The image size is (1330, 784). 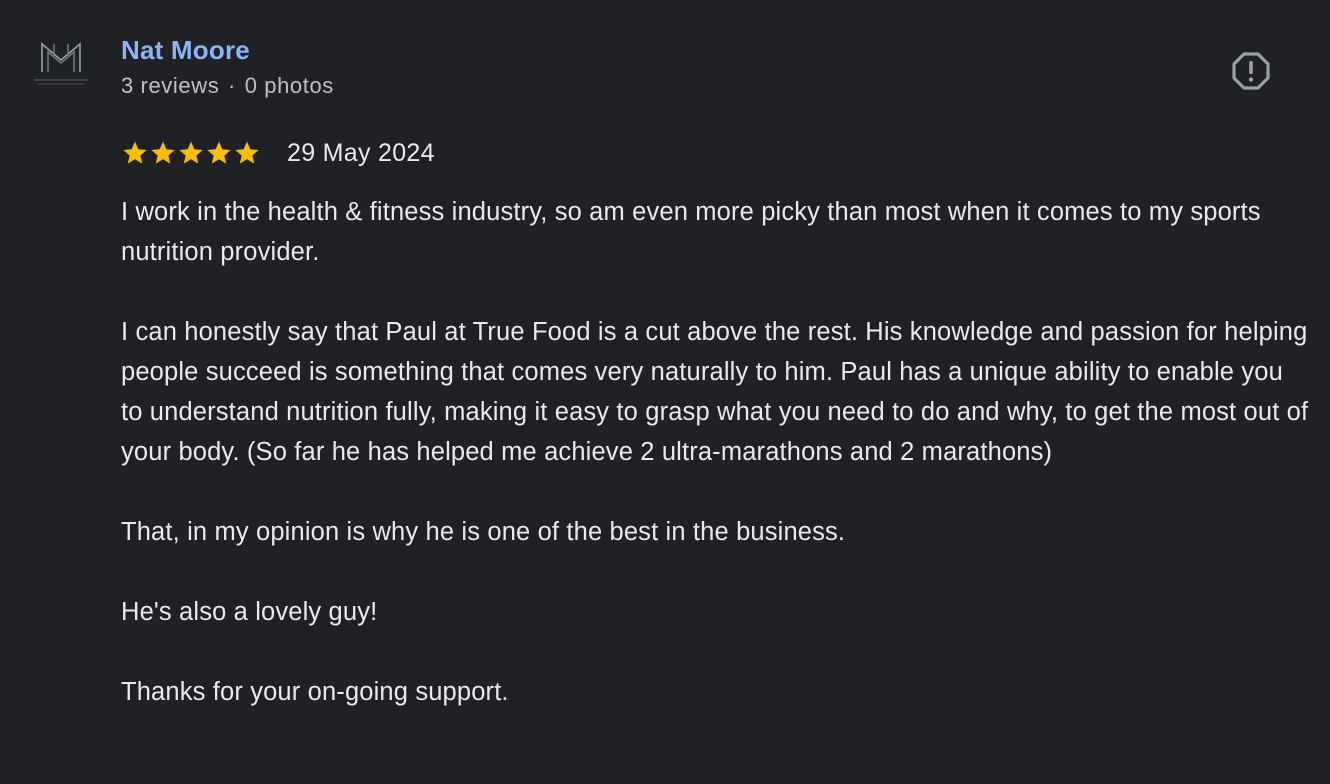 I want to click on reviewer-stats: 3 reviews · 0 photos, so click(x=227, y=86).